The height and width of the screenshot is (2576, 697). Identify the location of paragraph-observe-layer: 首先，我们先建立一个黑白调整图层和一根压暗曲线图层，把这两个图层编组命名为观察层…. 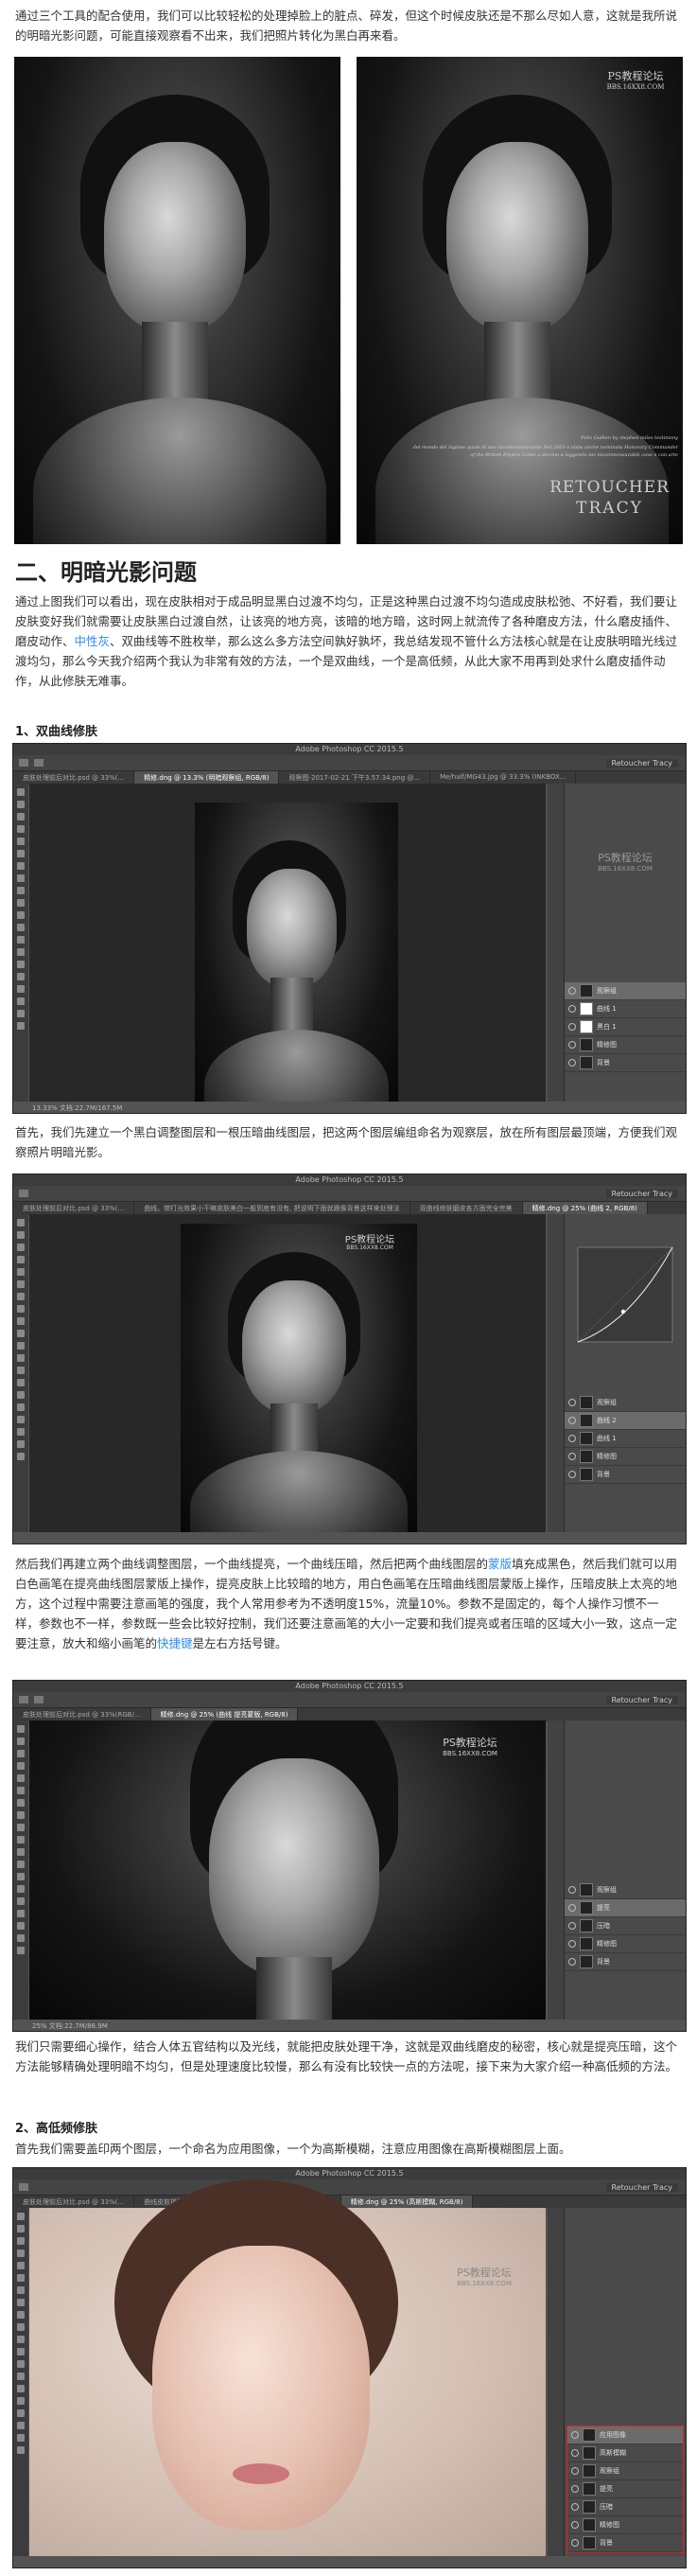
(346, 1142).